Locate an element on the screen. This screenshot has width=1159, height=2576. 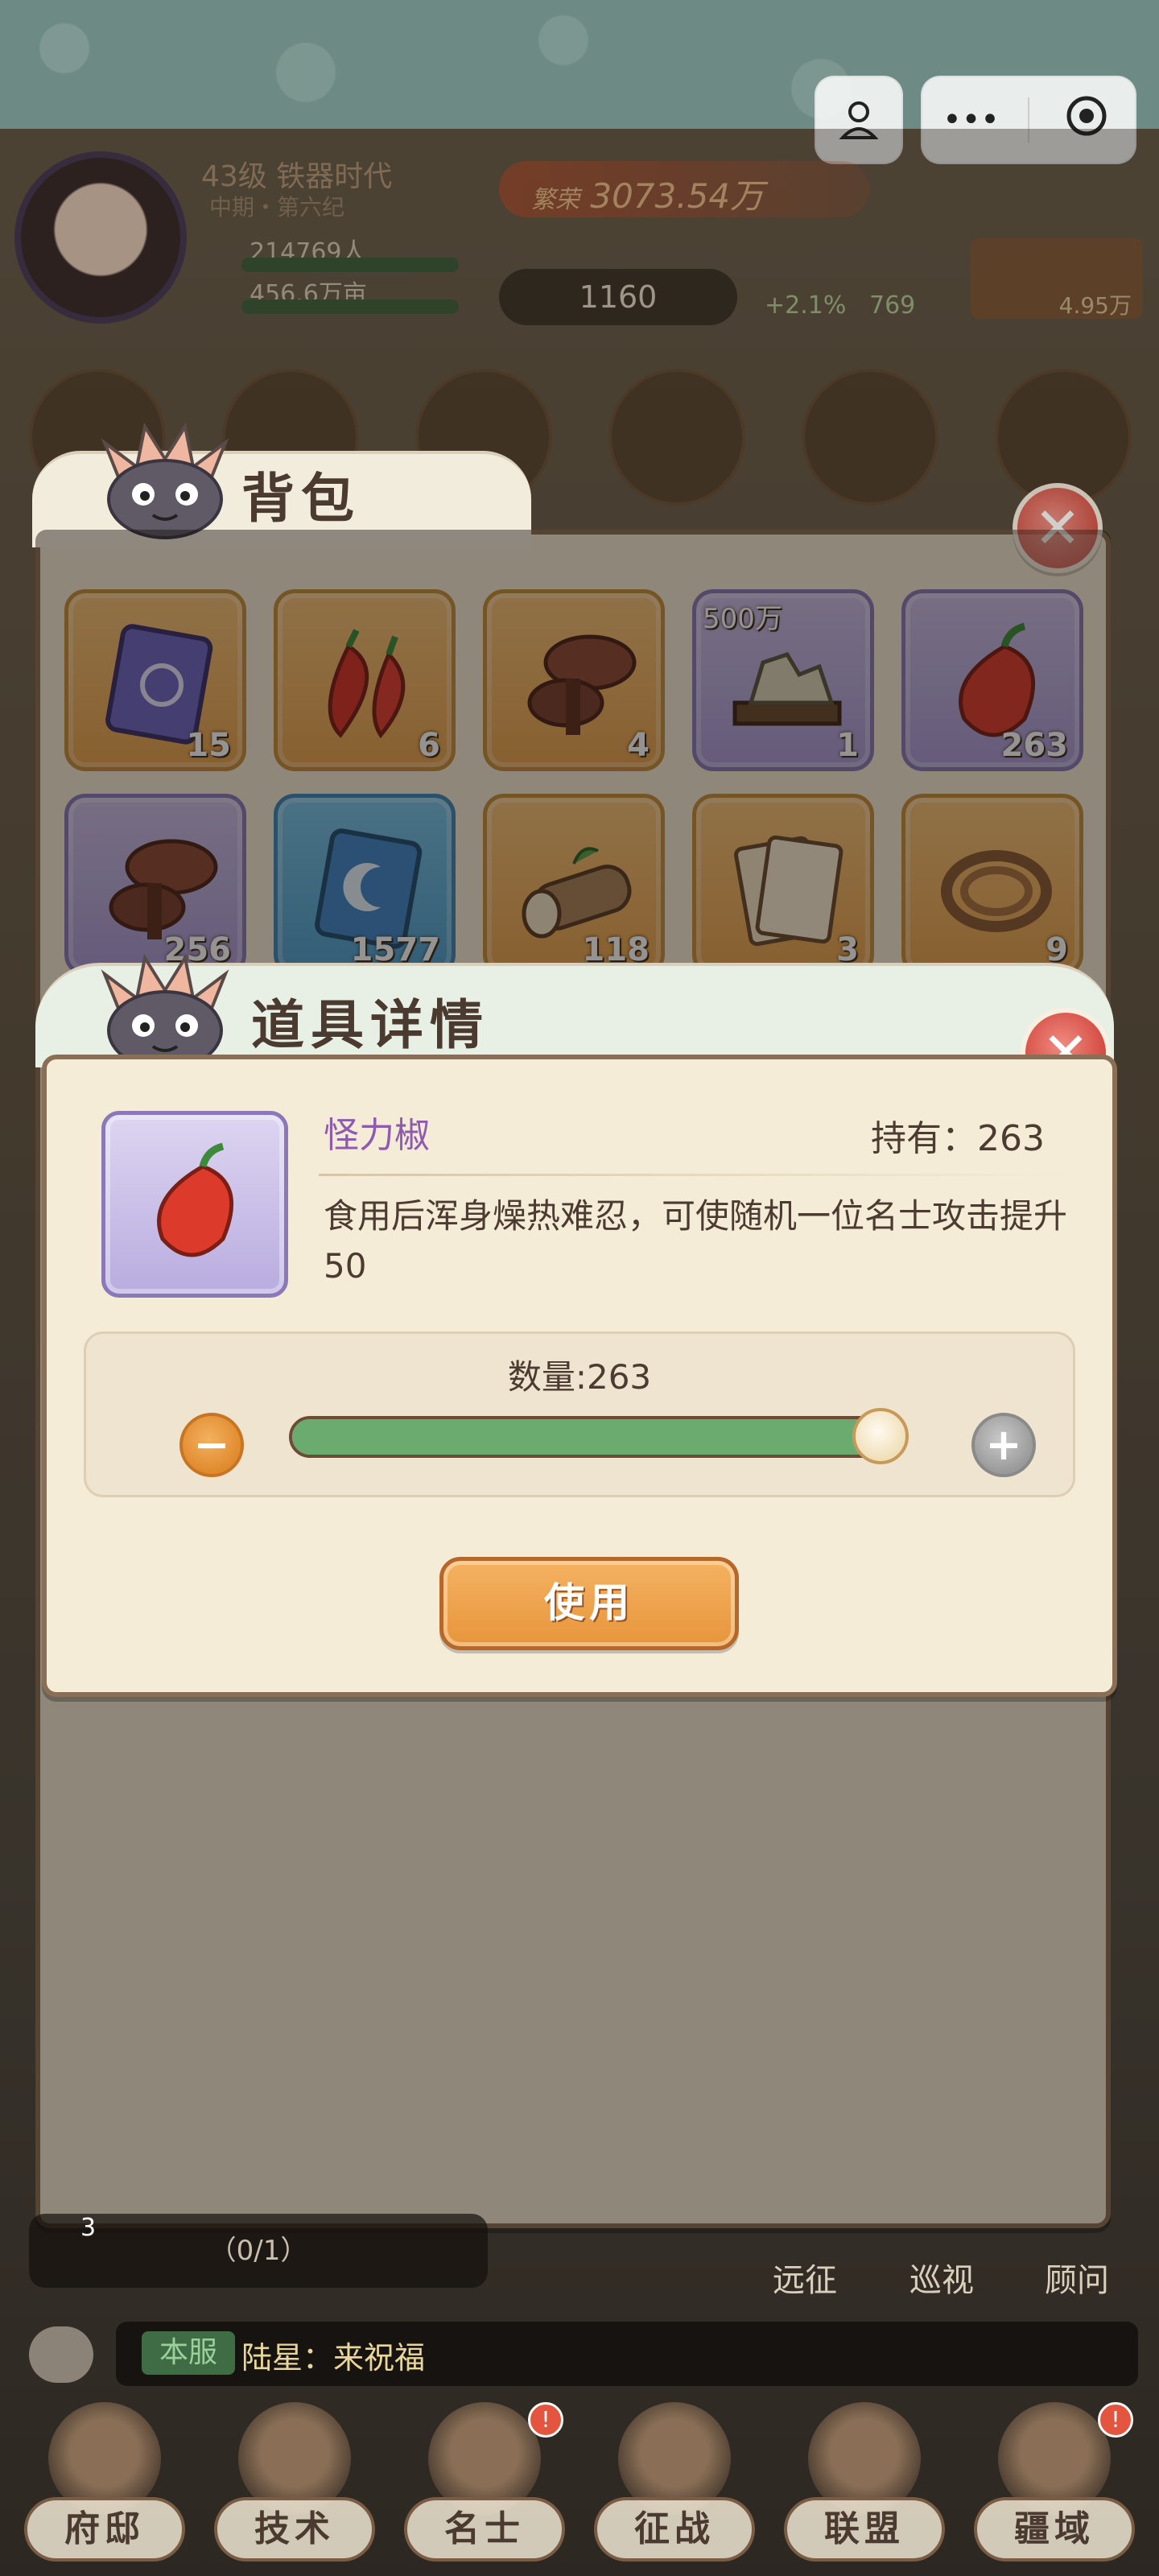
expedition-button: 远征 is located at coordinates (805, 2277).